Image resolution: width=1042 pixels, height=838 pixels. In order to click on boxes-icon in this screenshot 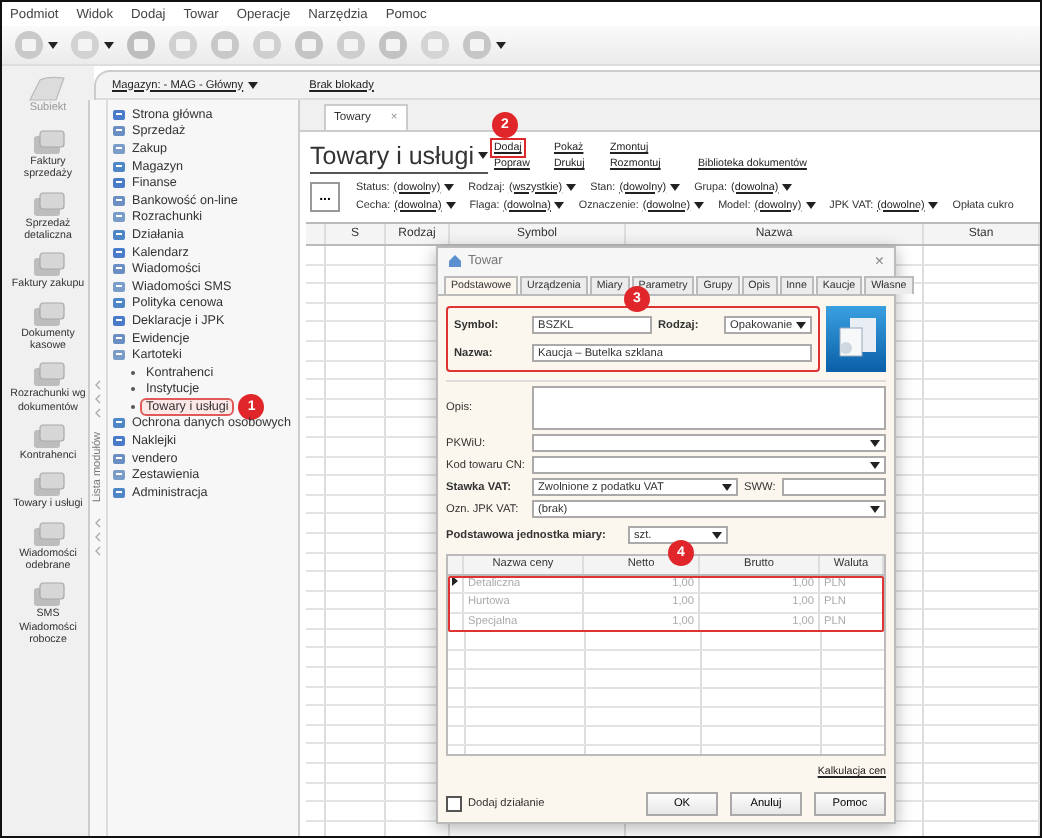, I will do `click(856, 339)`.